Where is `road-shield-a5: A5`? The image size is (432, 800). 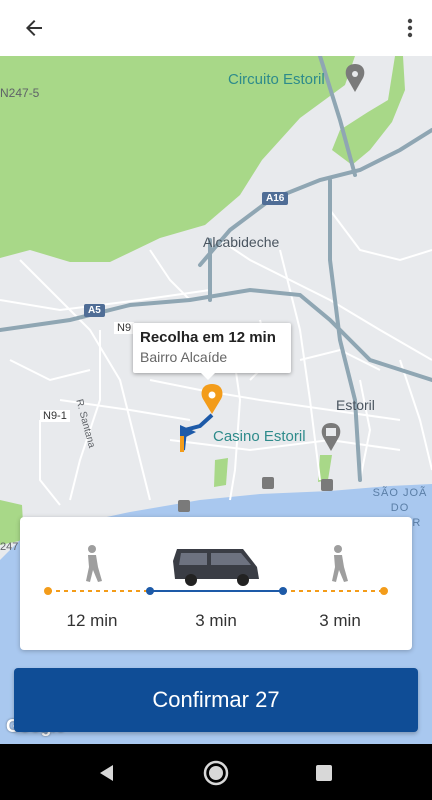 road-shield-a5: A5 is located at coordinates (94, 310).